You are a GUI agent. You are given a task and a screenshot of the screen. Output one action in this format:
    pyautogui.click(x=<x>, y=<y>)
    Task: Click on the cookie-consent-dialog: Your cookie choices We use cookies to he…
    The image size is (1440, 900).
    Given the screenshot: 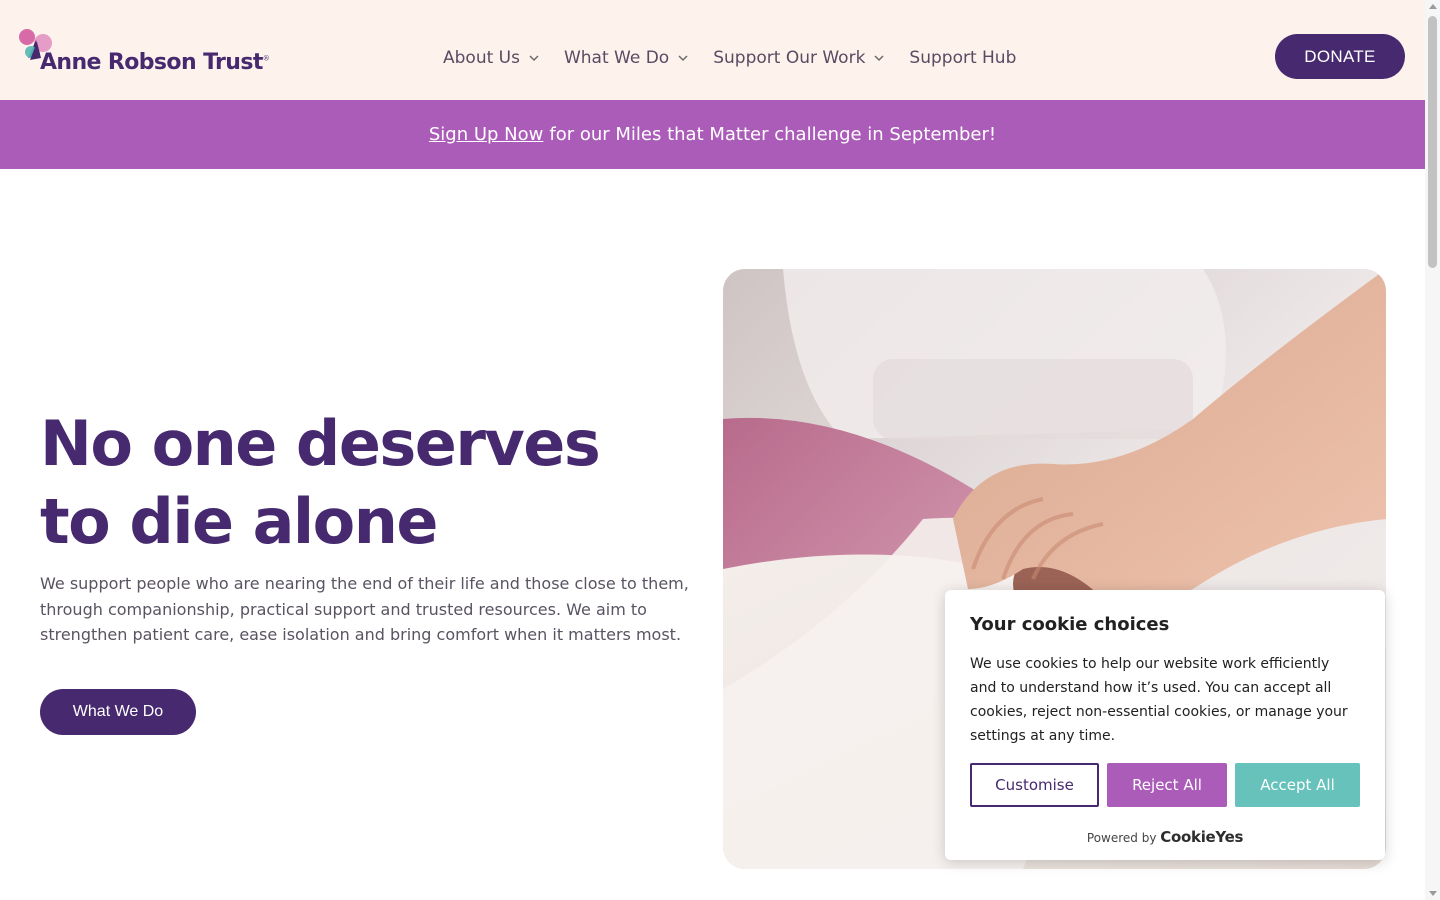 What is the action you would take?
    pyautogui.click(x=1165, y=725)
    